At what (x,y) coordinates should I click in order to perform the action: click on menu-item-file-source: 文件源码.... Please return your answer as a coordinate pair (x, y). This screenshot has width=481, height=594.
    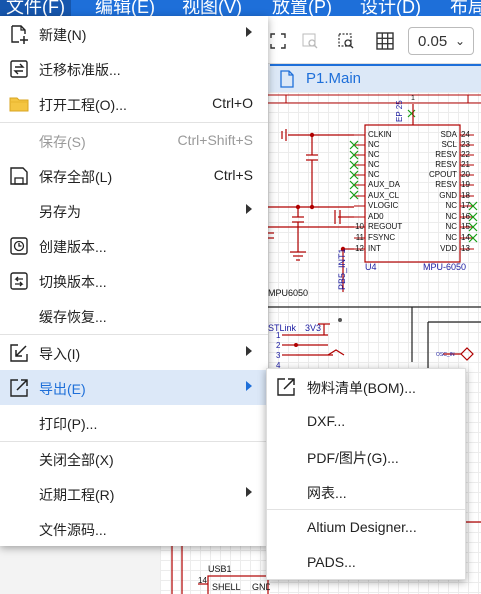
    Looking at the image, I should click on (134, 528).